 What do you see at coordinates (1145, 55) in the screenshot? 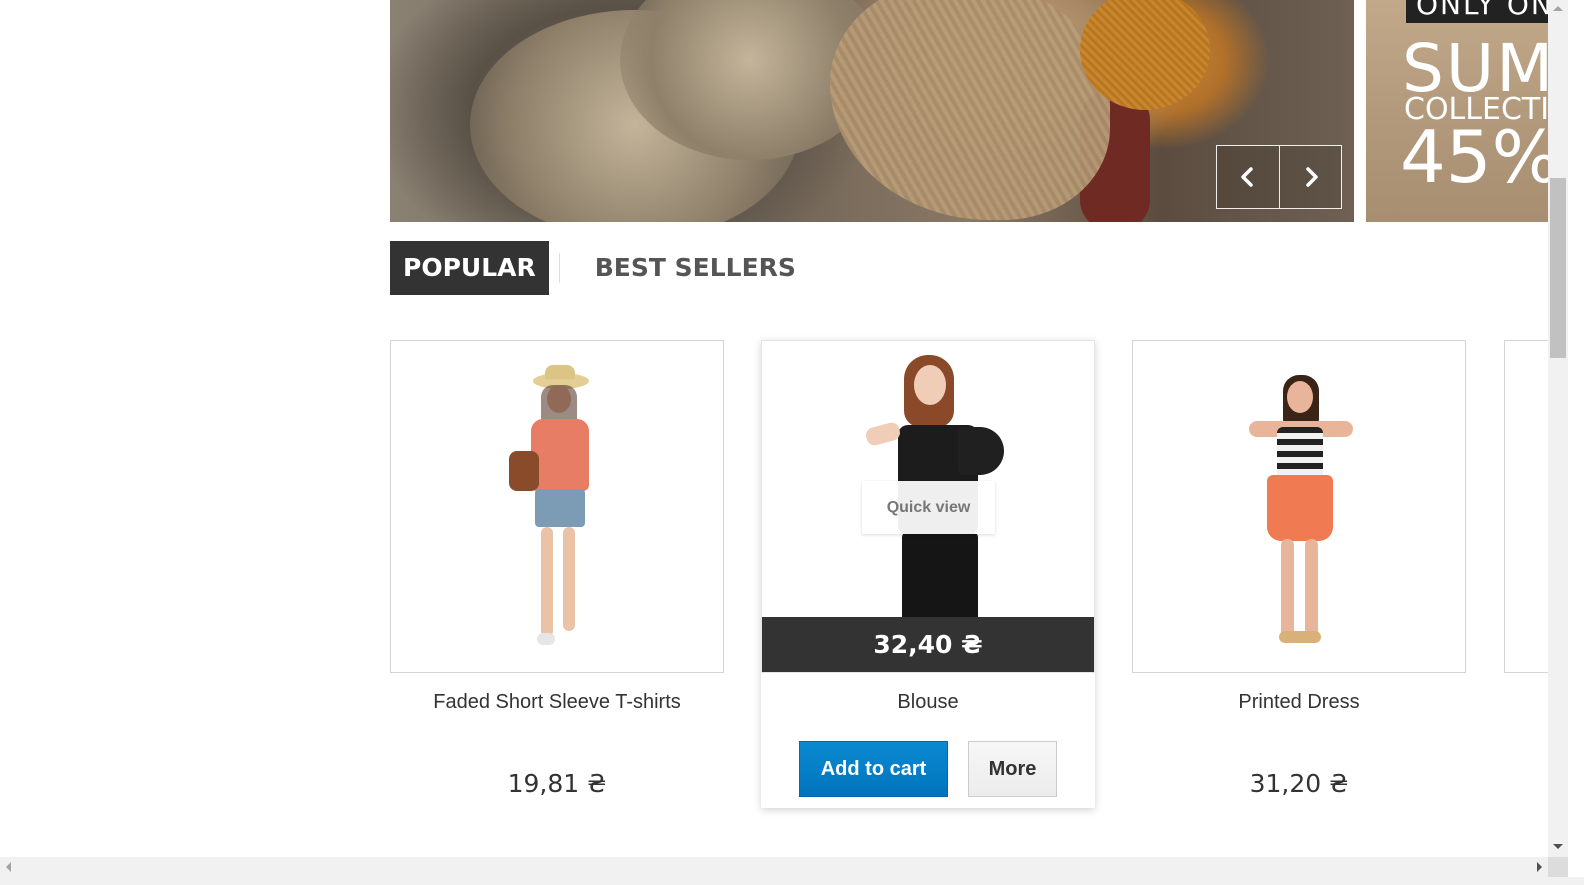
I see `hero-image-glove` at bounding box center [1145, 55].